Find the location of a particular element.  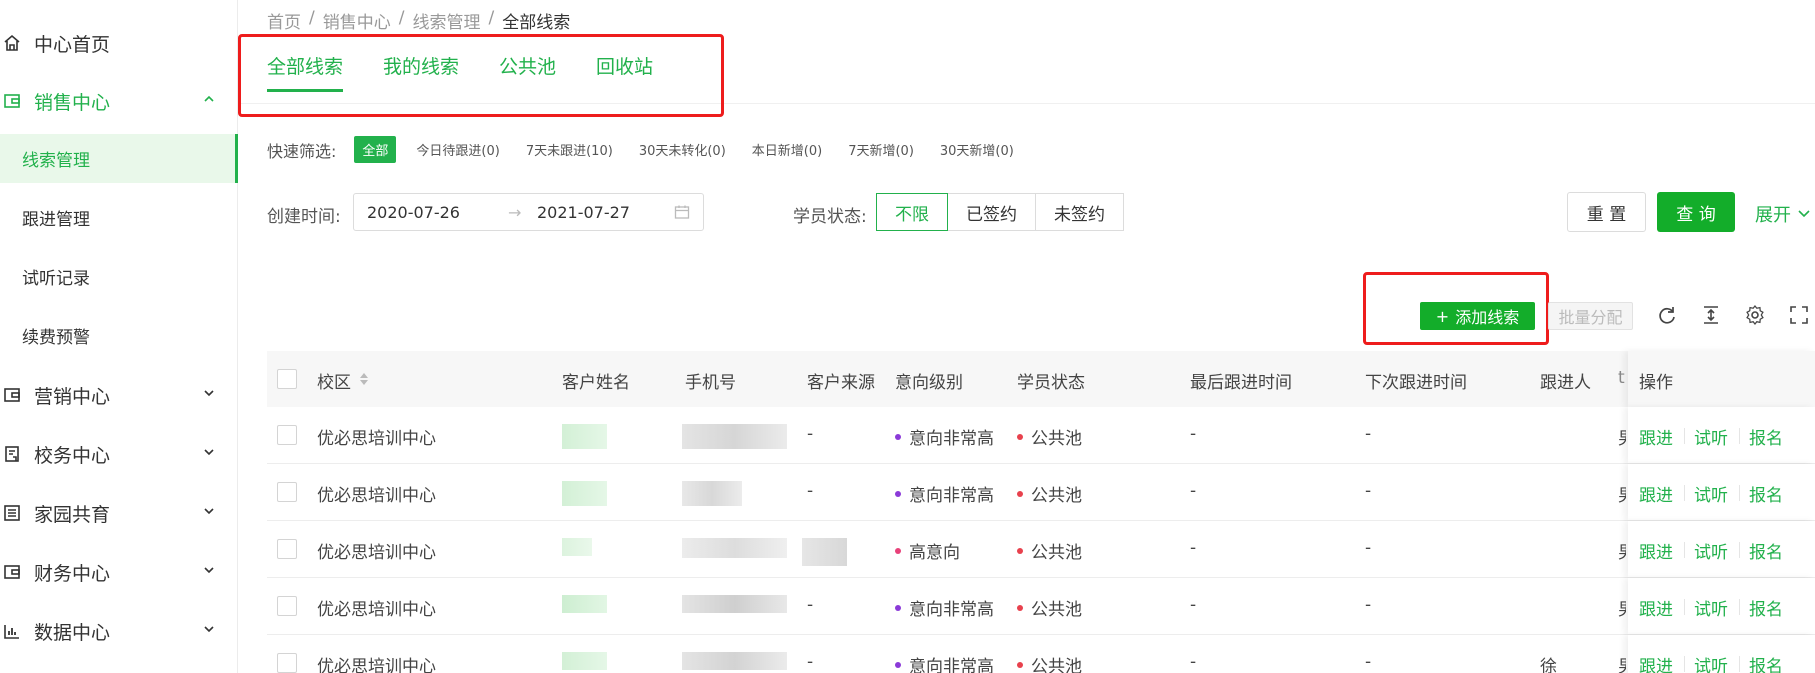

sidebar-subitem-leads: 线索管理 is located at coordinates (119, 158).